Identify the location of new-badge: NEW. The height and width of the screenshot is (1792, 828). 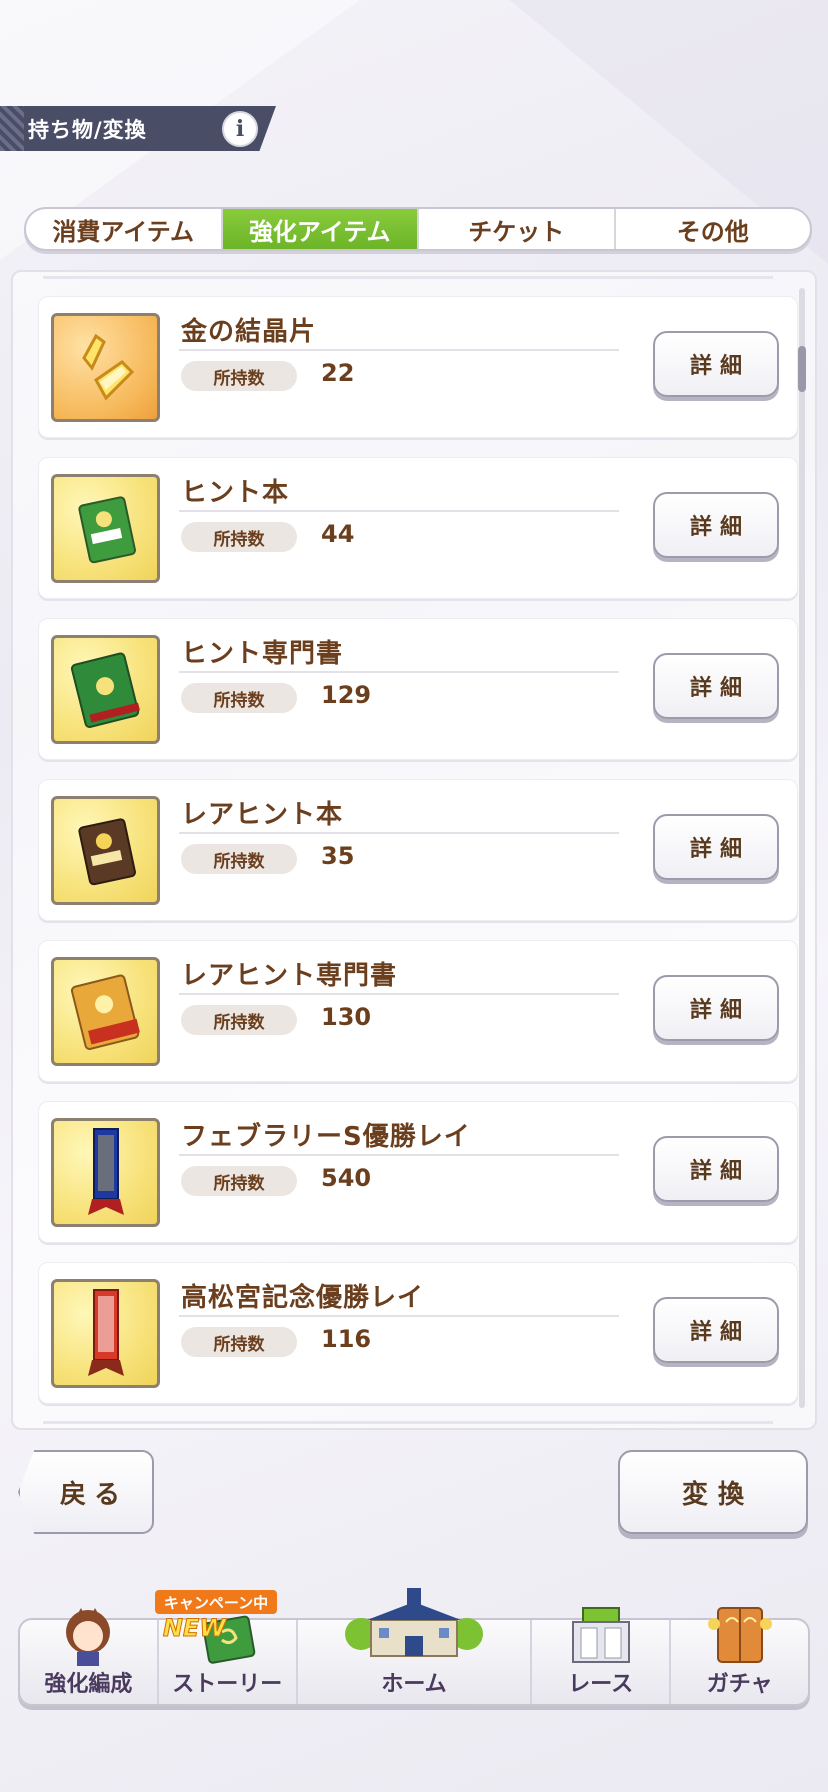
(194, 1628).